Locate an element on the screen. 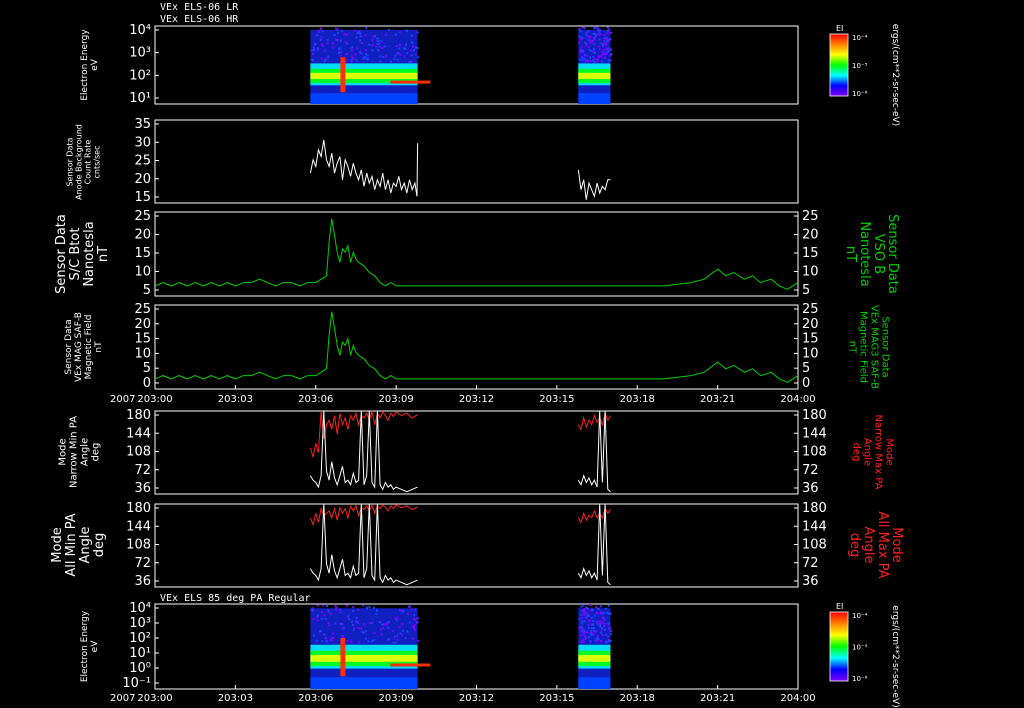 The height and width of the screenshot is (708, 1024). y-axis-label: Angle is located at coordinates (85, 545).